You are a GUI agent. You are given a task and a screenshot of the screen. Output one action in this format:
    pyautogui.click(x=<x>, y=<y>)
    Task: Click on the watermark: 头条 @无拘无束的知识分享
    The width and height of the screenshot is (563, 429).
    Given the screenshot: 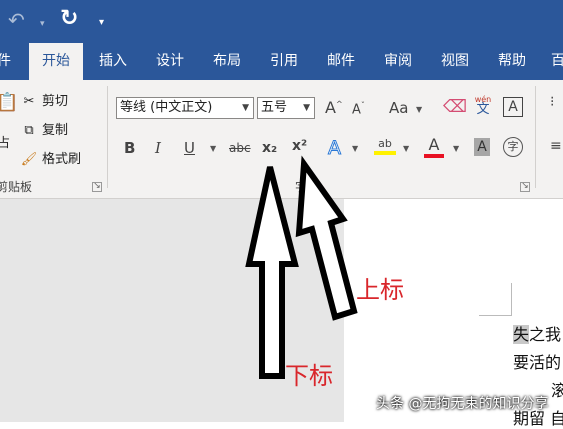 What is the action you would take?
    pyautogui.click(x=462, y=404)
    